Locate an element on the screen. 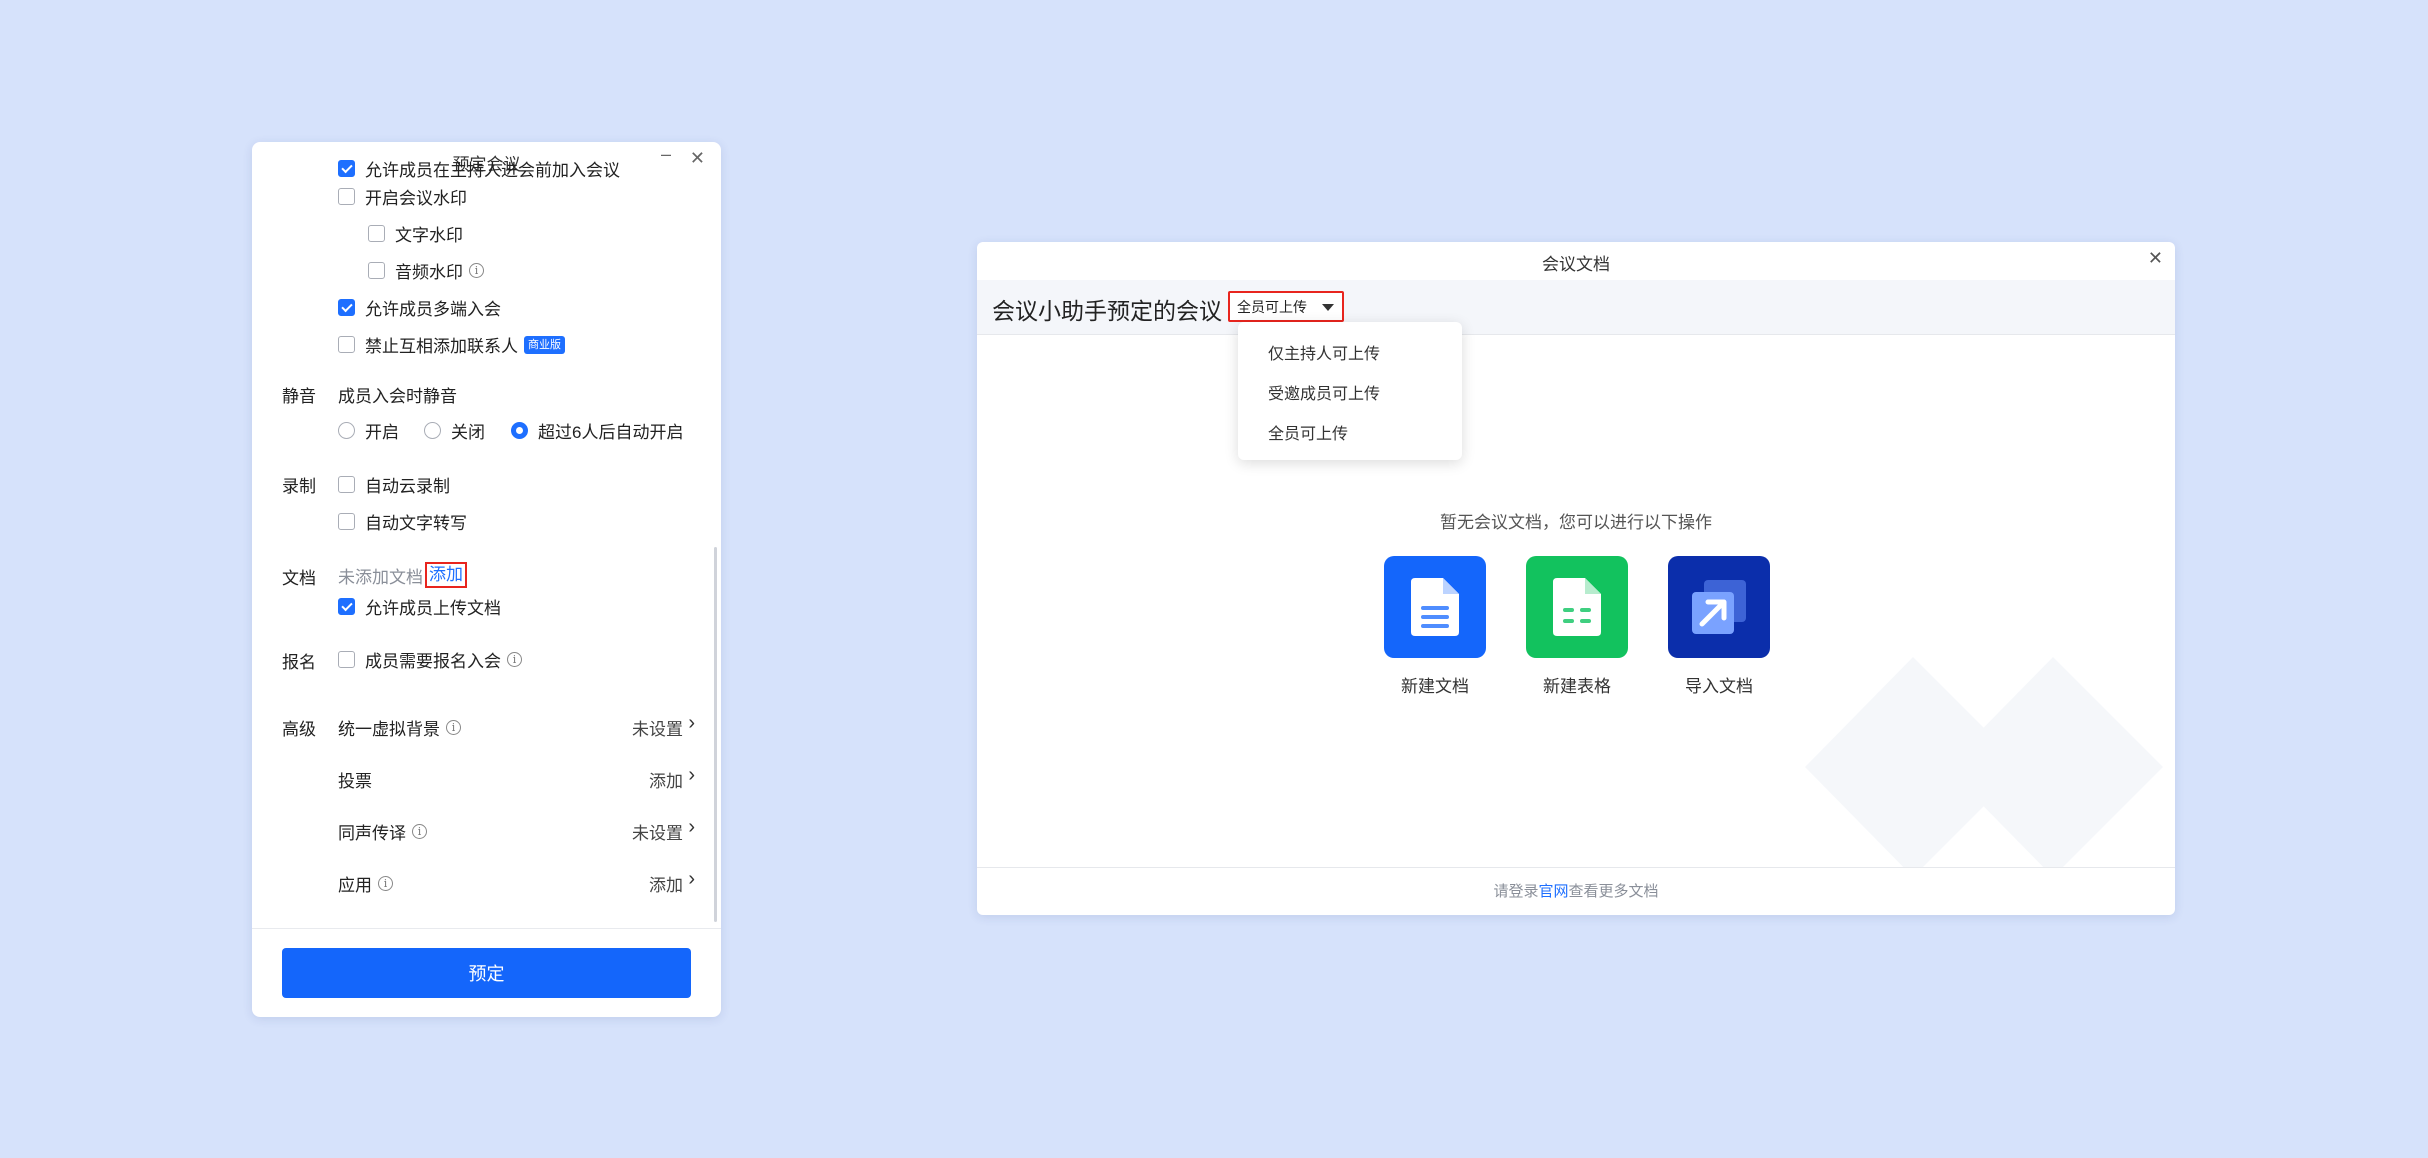 This screenshot has width=2428, height=1158. apps-value: 添加 is located at coordinates (666, 883).